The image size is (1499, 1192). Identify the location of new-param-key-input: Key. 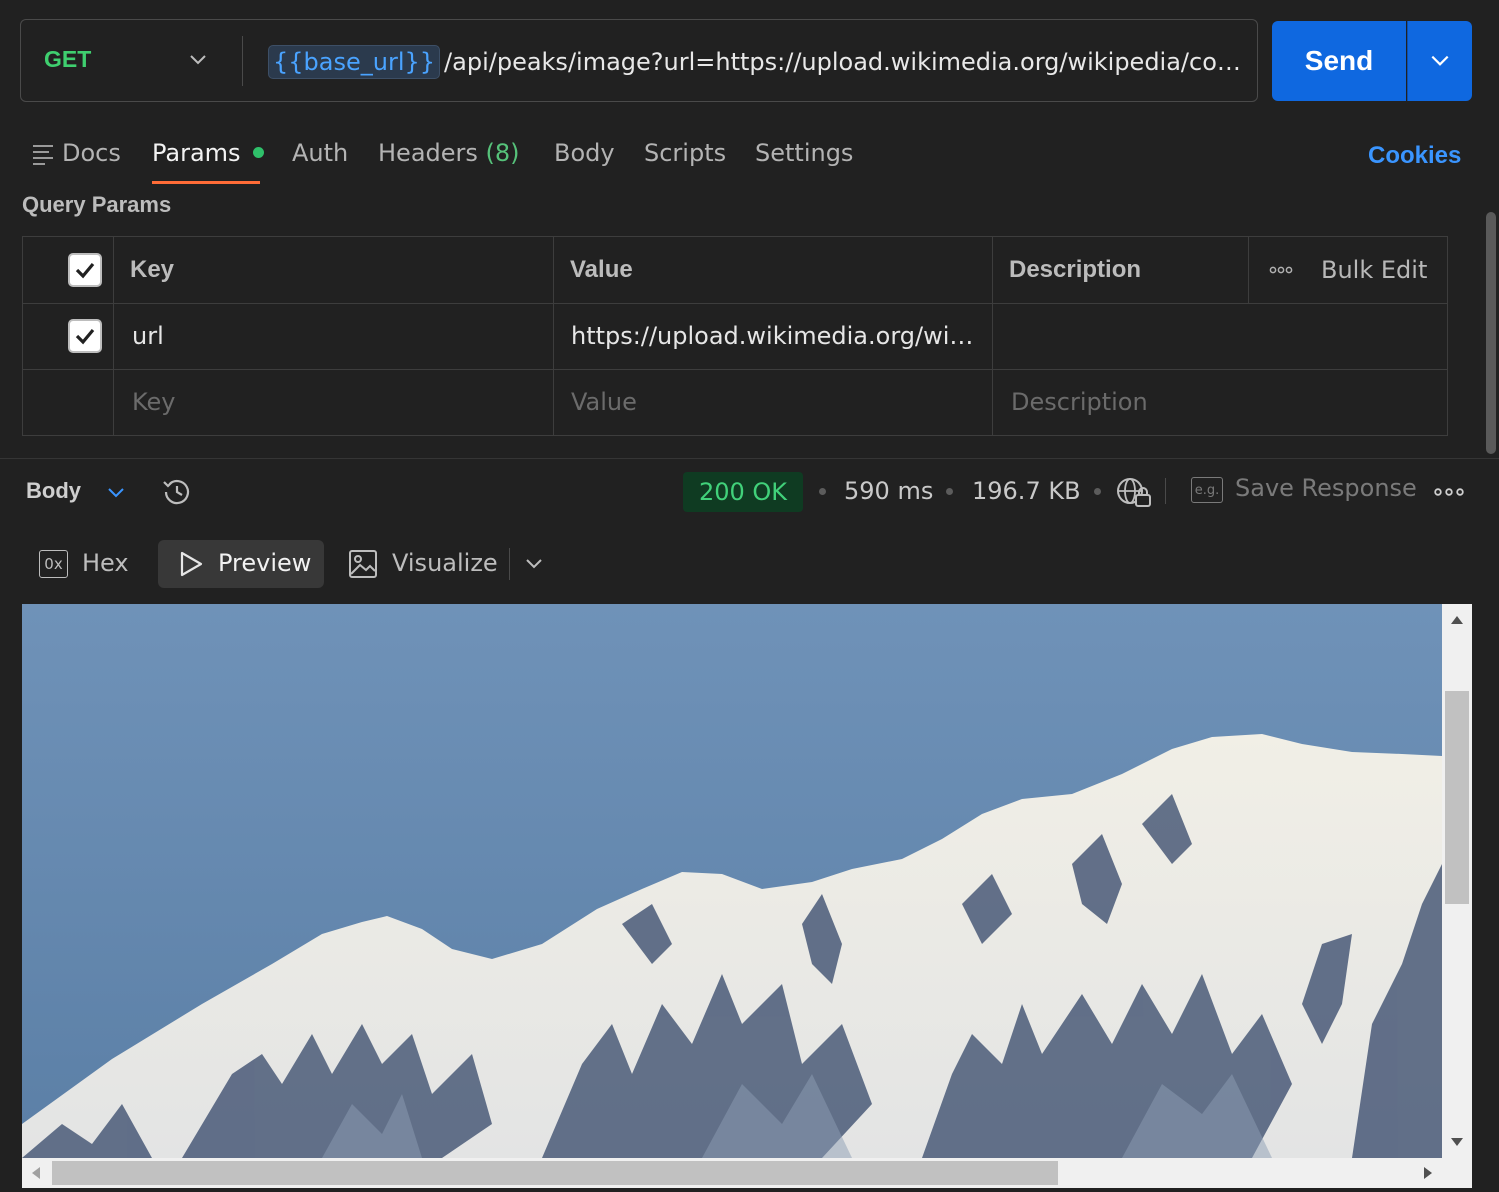
(154, 402).